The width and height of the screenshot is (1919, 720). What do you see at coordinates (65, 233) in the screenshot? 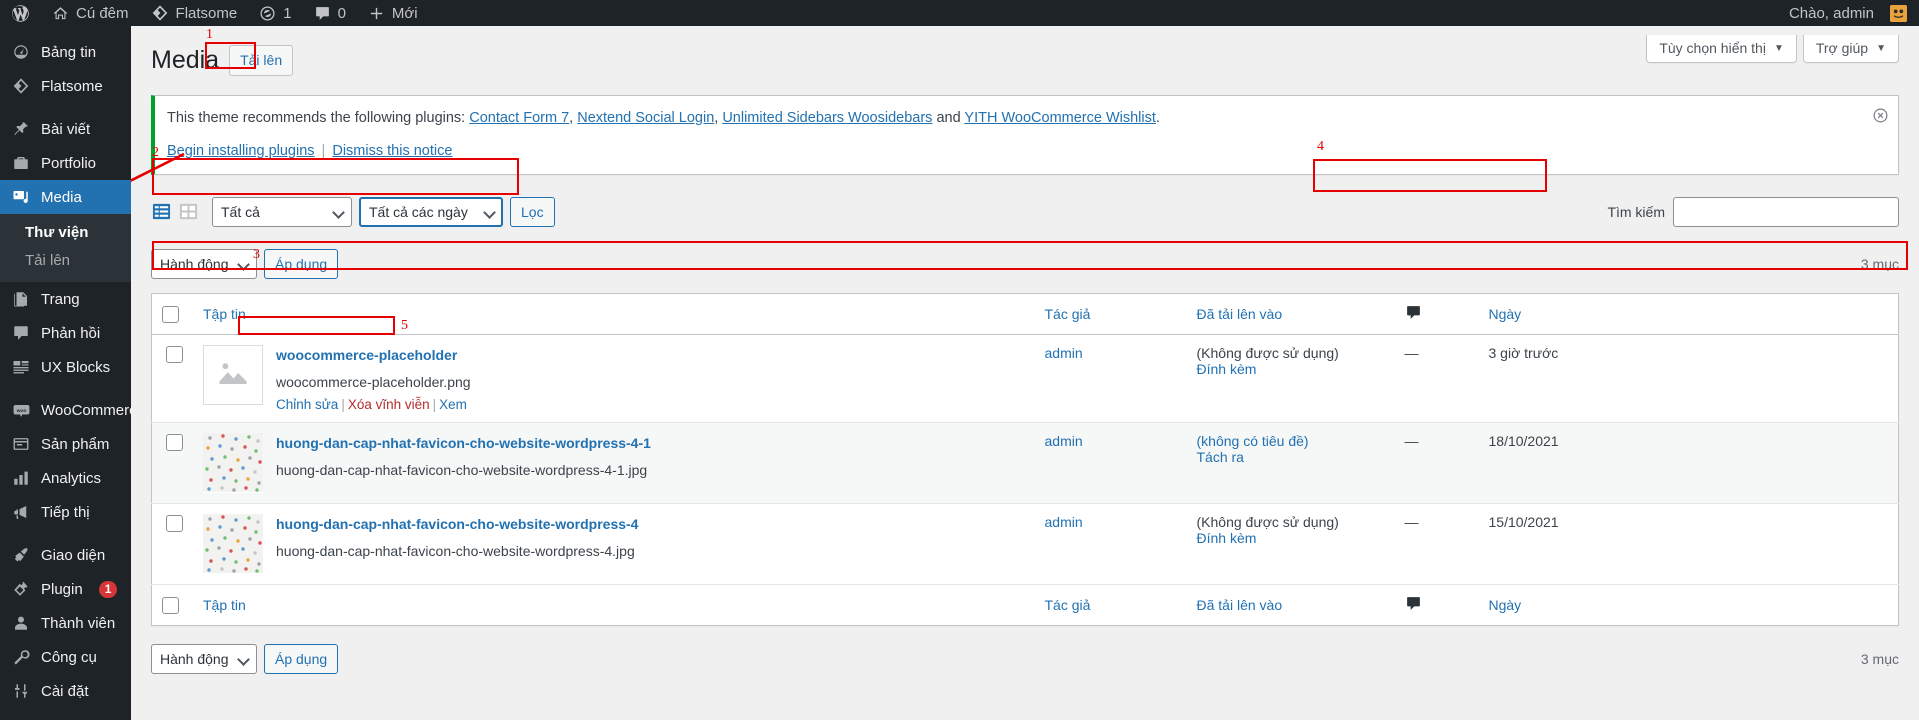
I see `sidebar-subitem-library: Thư viện` at bounding box center [65, 233].